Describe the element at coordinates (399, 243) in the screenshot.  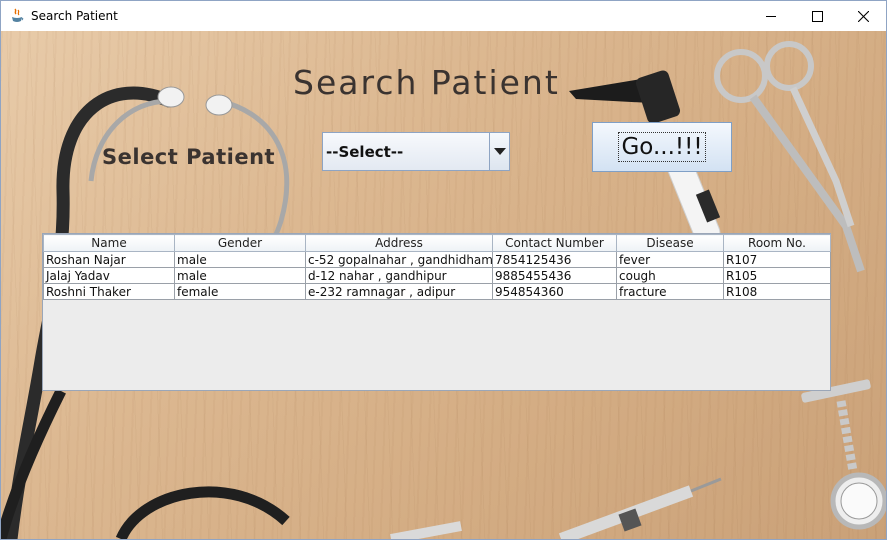
I see `column-header-address: Address` at that location.